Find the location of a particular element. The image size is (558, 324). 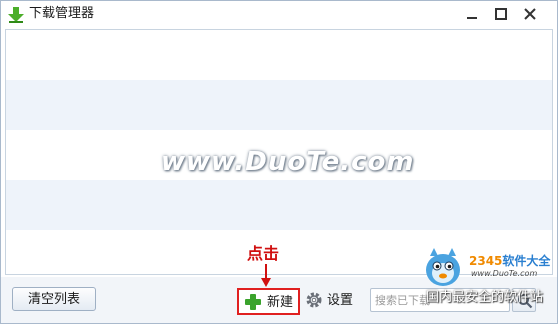

gear-icon is located at coordinates (314, 302).